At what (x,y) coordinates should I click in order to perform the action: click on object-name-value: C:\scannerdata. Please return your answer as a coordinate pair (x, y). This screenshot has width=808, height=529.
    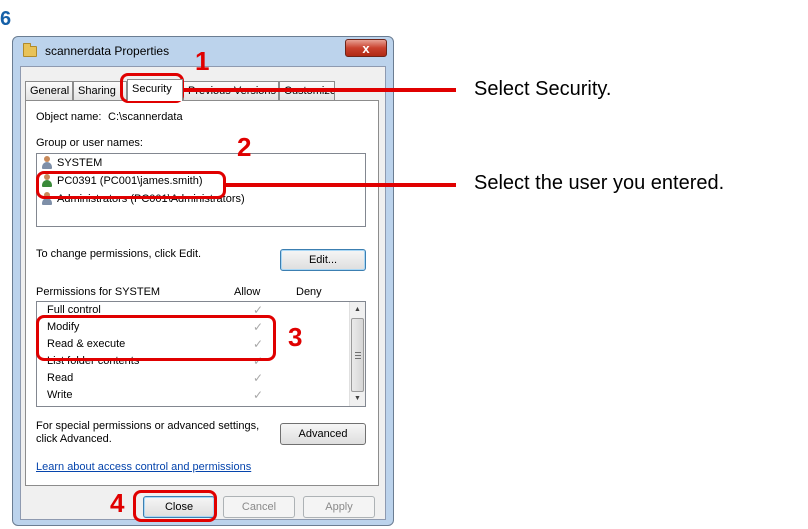
    Looking at the image, I should click on (145, 117).